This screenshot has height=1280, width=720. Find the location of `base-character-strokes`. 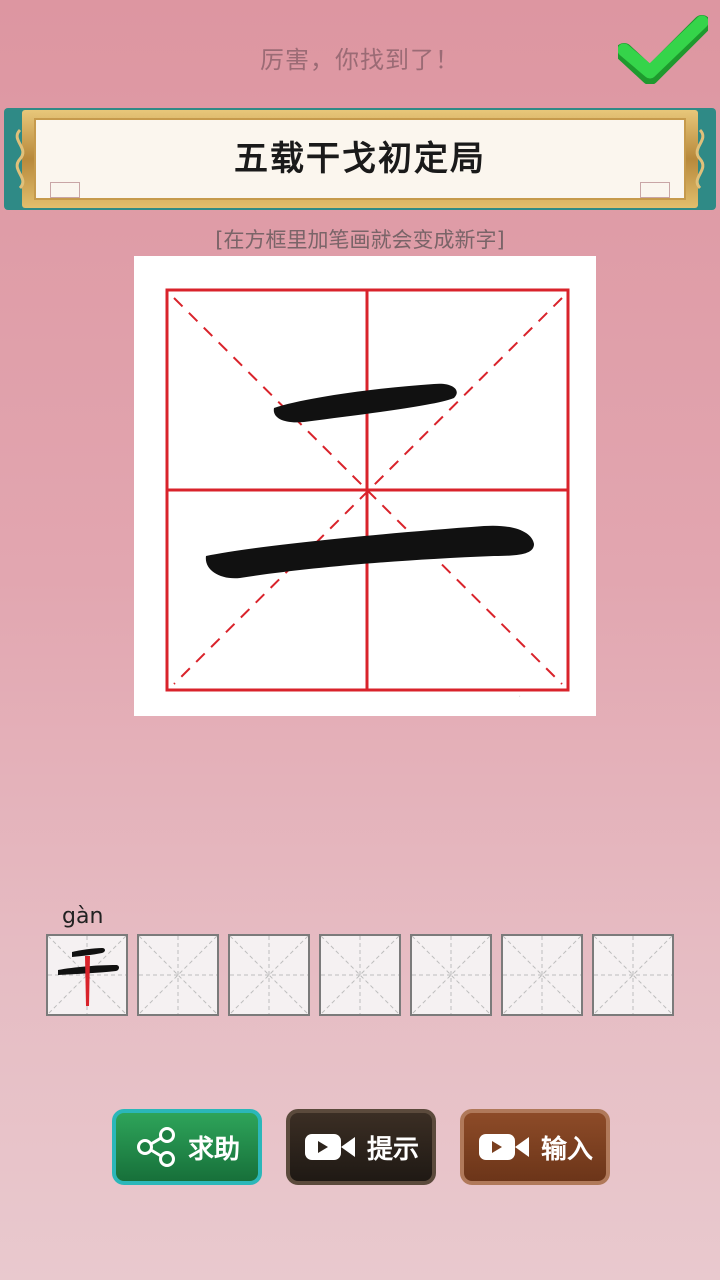

base-character-strokes is located at coordinates (369, 481).